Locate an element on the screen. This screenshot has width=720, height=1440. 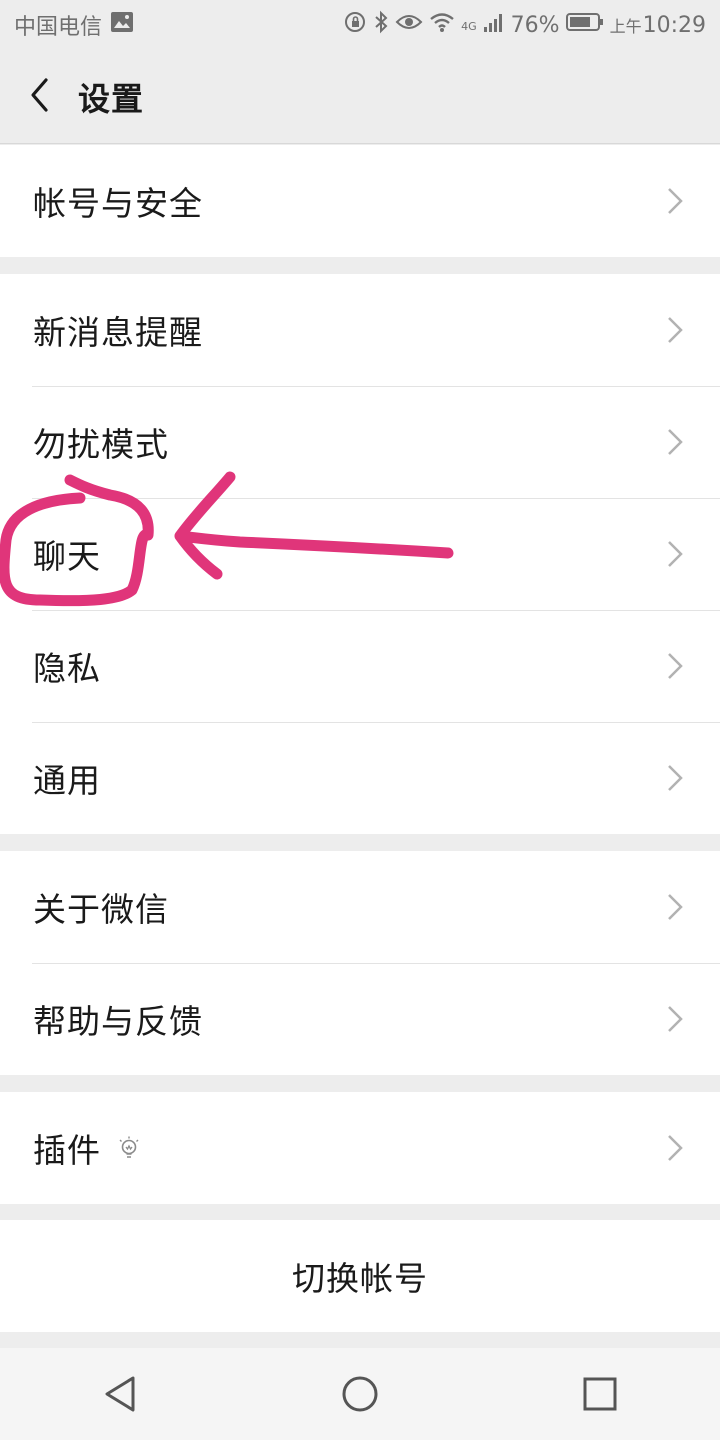
nav-recents-button is located at coordinates (600, 1394).